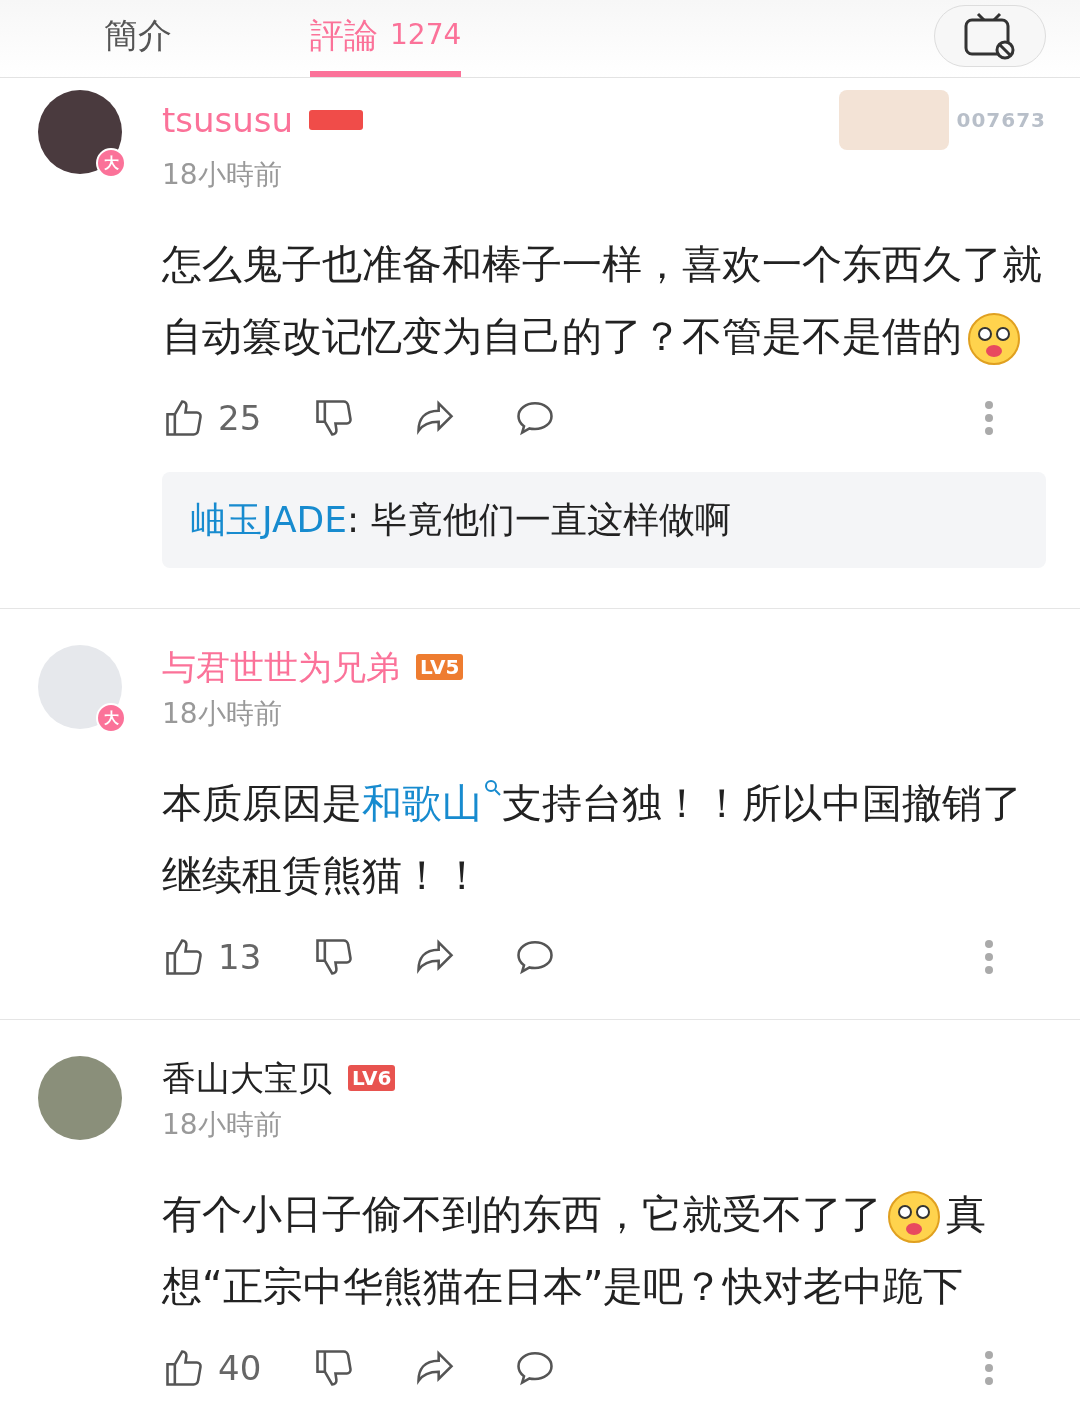 This screenshot has width=1080, height=1408. What do you see at coordinates (237, 1368) in the screenshot?
I see `like-button: 40` at bounding box center [237, 1368].